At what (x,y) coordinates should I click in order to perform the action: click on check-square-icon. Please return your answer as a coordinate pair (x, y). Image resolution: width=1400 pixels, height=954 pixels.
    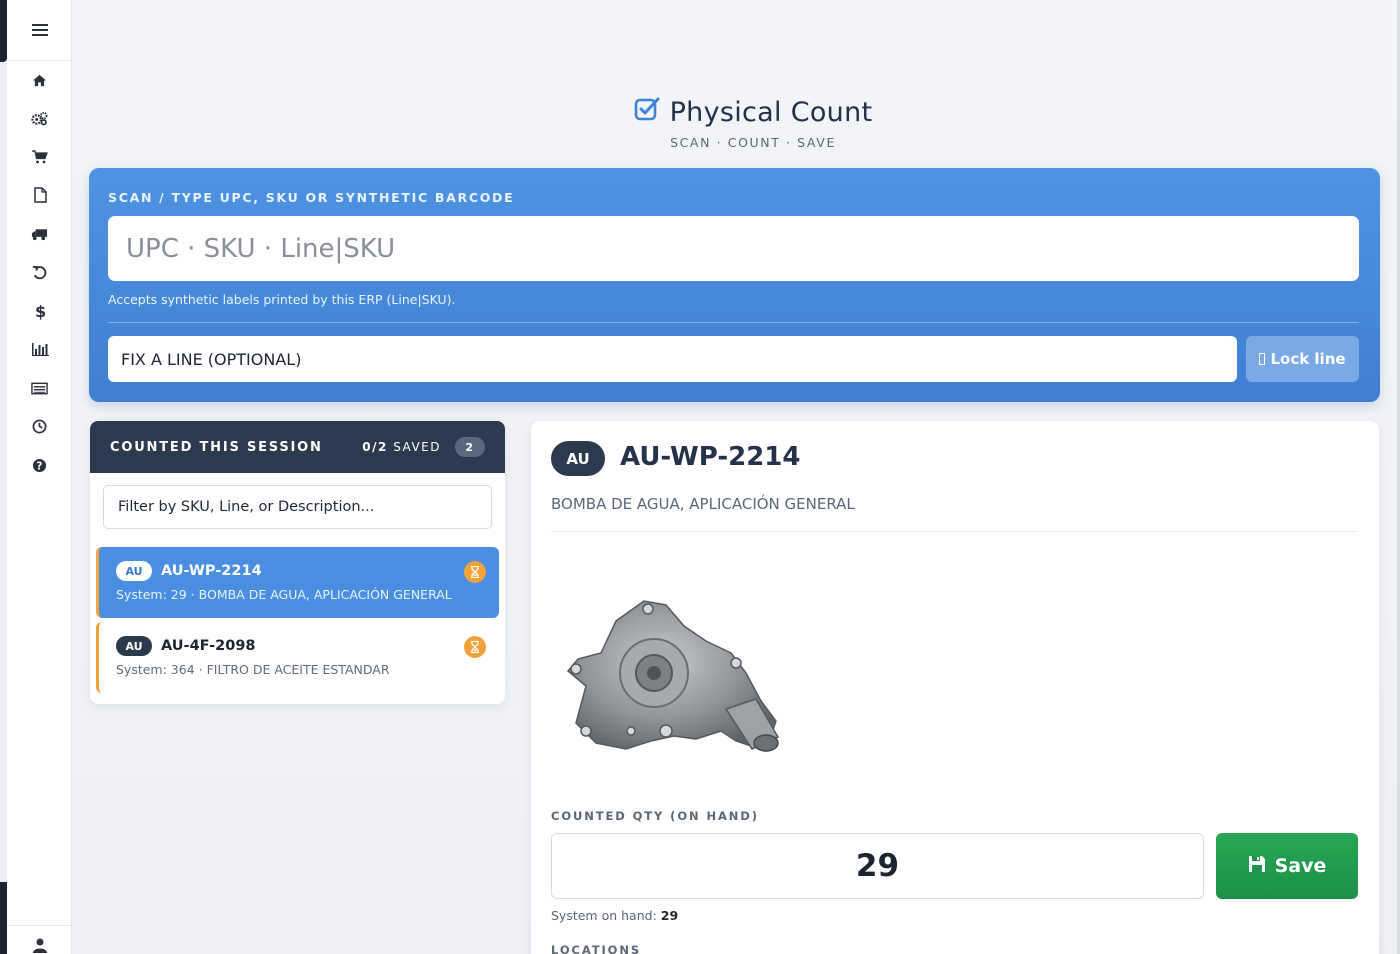
    Looking at the image, I should click on (647, 112).